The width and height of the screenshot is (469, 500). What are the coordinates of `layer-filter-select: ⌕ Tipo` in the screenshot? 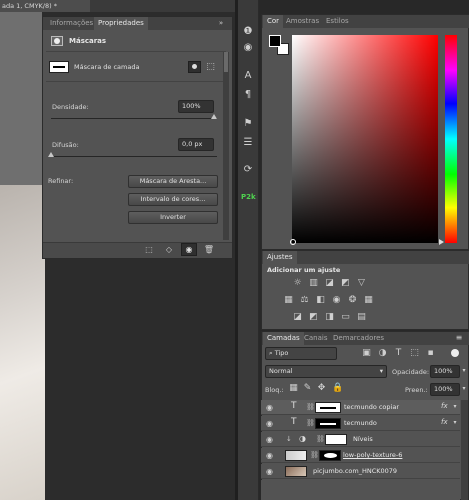 It's located at (301, 353).